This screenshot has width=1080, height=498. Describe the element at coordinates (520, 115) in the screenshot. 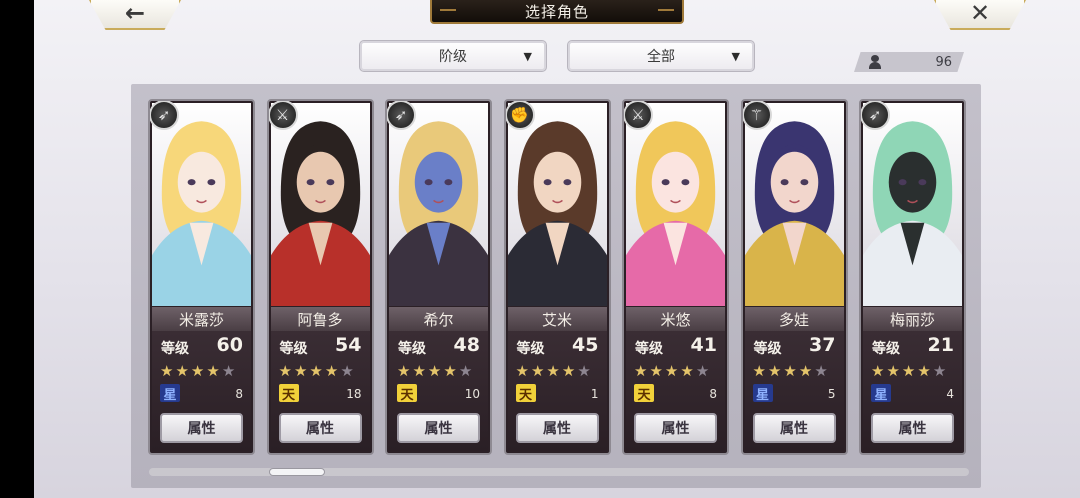

I see `fist-icon: ✊` at that location.